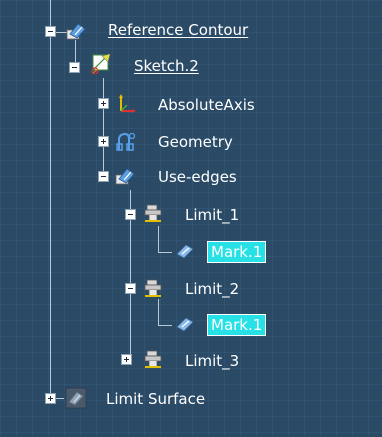 The image size is (382, 437). What do you see at coordinates (178, 30) in the screenshot?
I see `tree-node-label: Reference Contour` at bounding box center [178, 30].